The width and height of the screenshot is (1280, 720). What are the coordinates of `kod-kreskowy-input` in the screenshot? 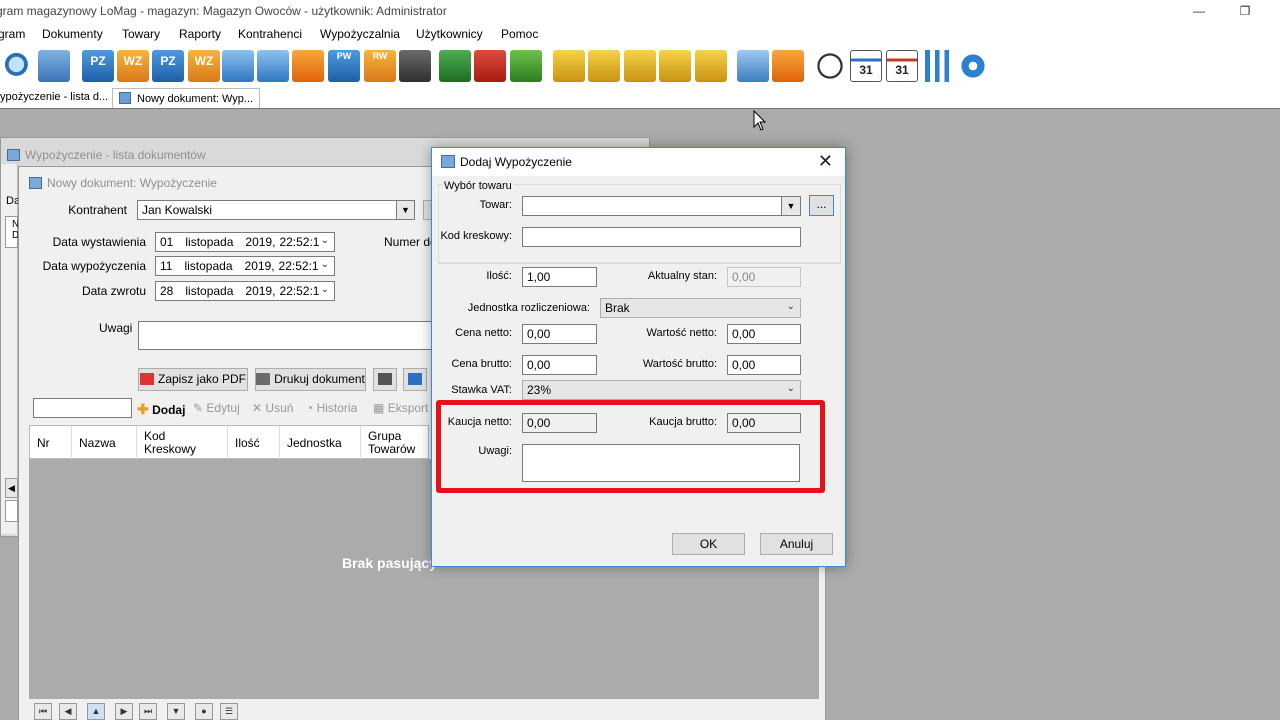 It's located at (661, 237).